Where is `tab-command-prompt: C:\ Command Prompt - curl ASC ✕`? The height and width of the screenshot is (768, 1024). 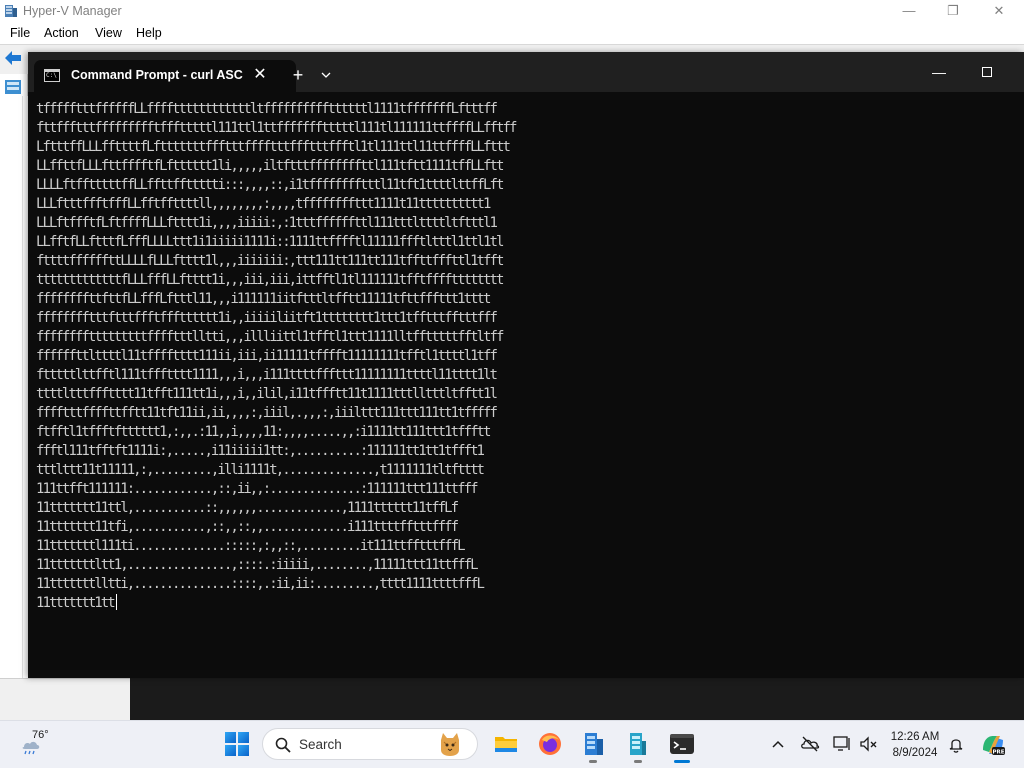
tab-command-prompt: C:\ Command Prompt - curl ASC ✕ is located at coordinates (165, 76).